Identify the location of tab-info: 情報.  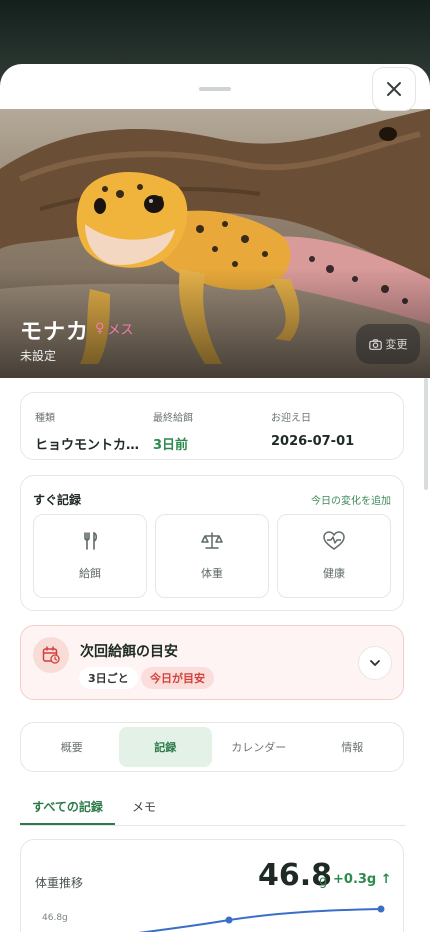
(353, 747).